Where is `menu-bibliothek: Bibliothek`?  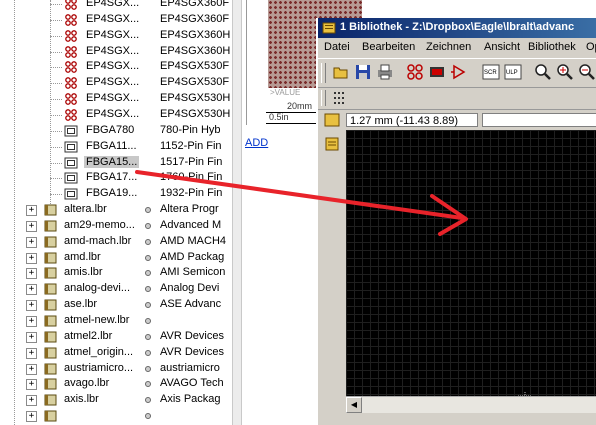 menu-bibliothek: Bibliothek is located at coordinates (552, 47).